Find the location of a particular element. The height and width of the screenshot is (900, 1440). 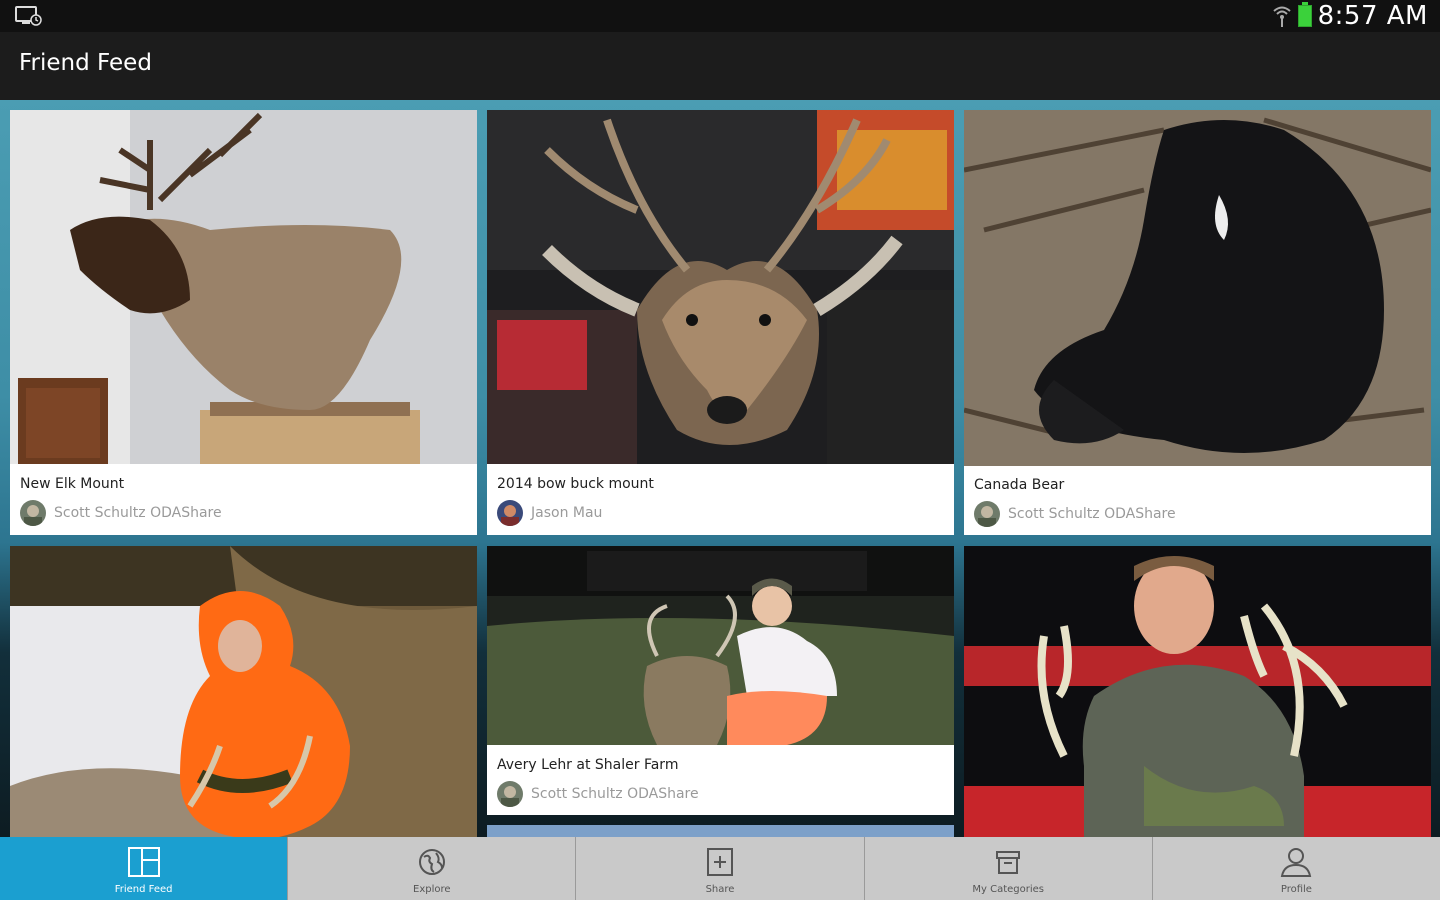

notification-icon is located at coordinates (28, 16).